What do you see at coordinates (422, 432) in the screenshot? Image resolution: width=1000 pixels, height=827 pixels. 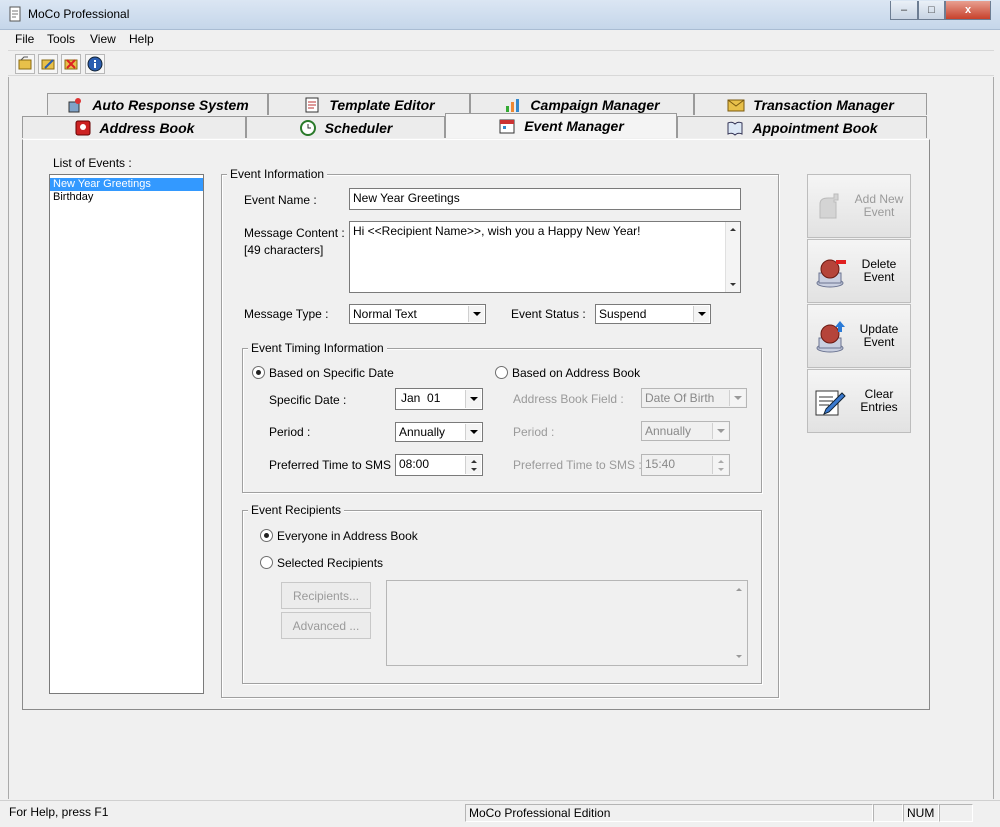 I see `period-value: Annually` at bounding box center [422, 432].